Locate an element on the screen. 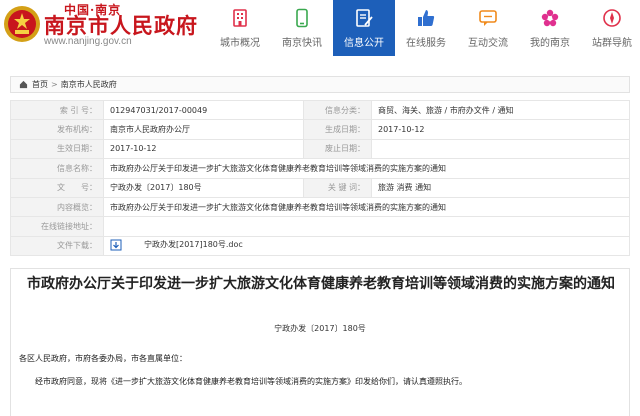 This screenshot has width=640, height=416. nav-item-city-overview: 城市概况 is located at coordinates (240, 28).